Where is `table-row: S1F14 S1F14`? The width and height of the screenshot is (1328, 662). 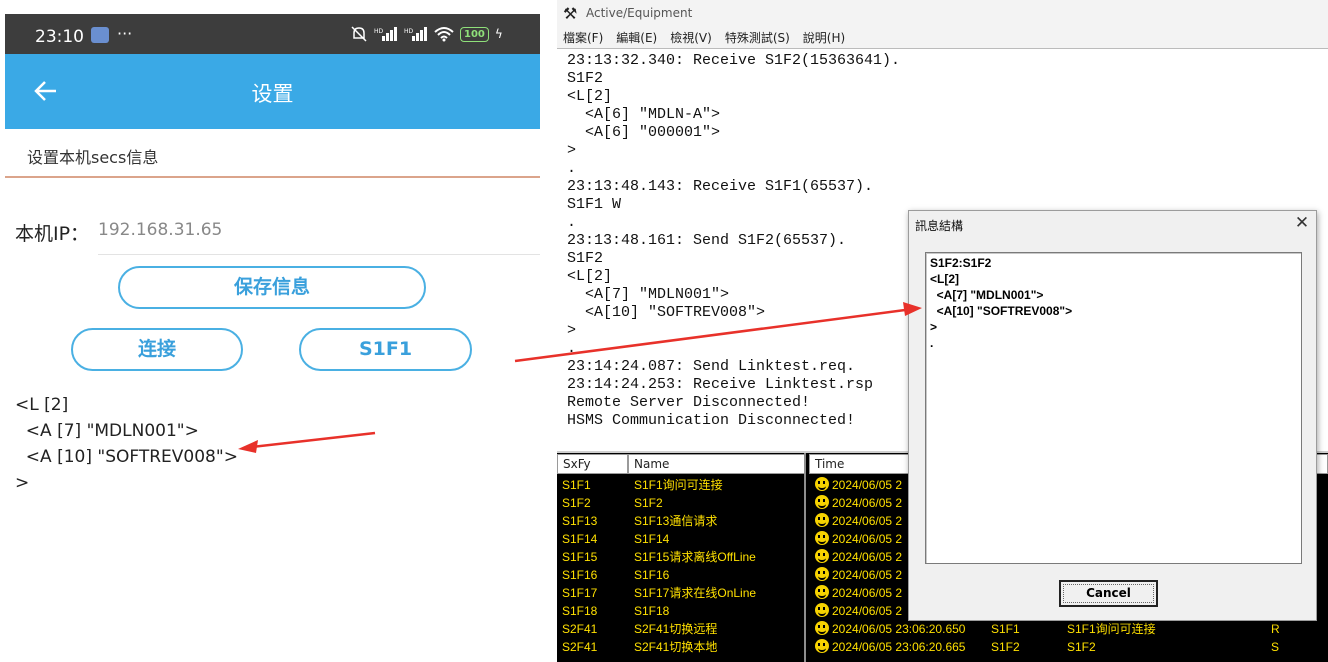
table-row: S1F14 S1F14 is located at coordinates (680, 539).